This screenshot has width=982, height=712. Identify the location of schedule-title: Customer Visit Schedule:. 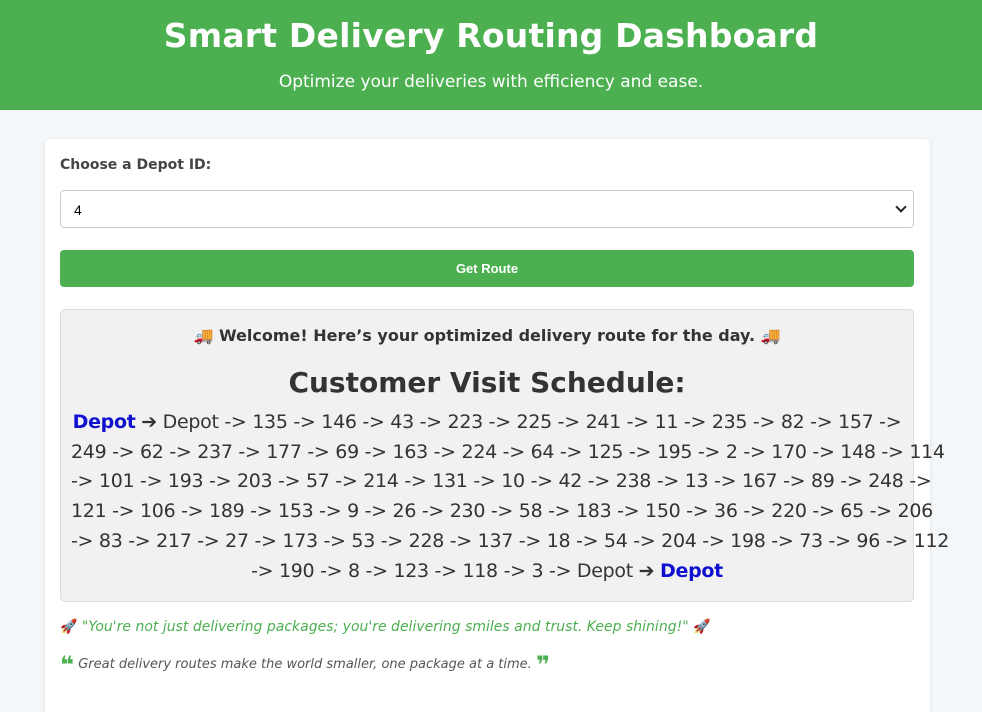
(487, 382).